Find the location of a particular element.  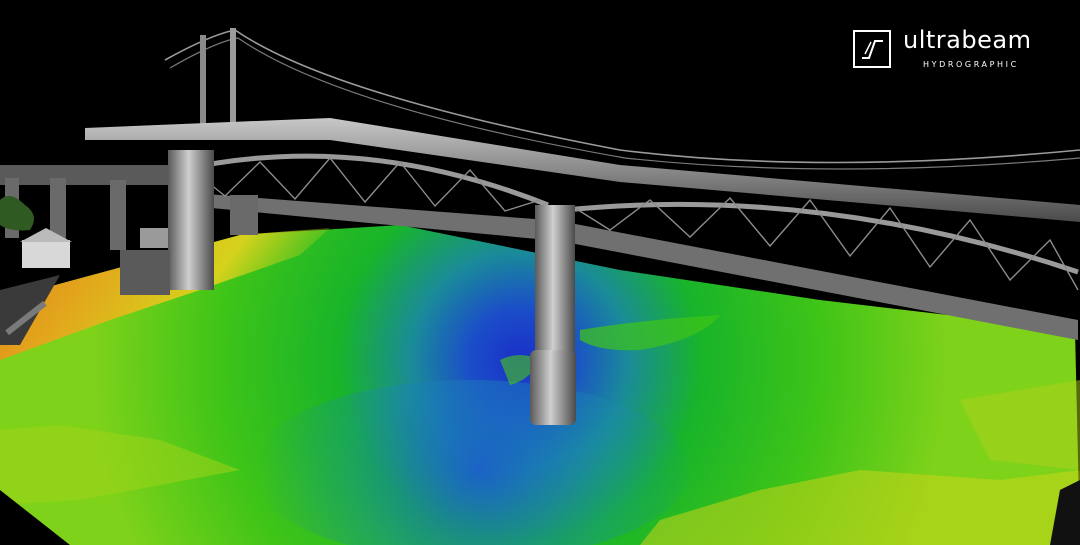

logo-name: ultrabeam is located at coordinates (967, 40).